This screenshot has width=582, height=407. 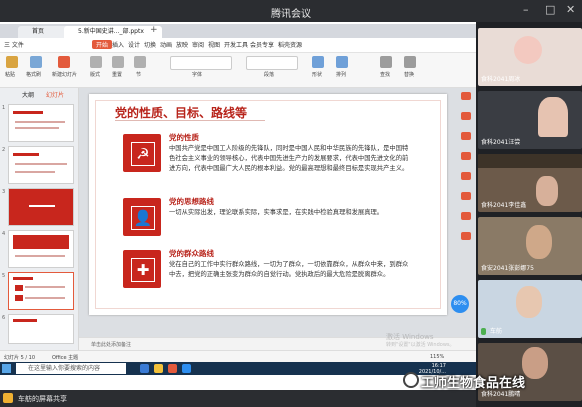 I want to click on paste-icon, so click(x=12, y=62).